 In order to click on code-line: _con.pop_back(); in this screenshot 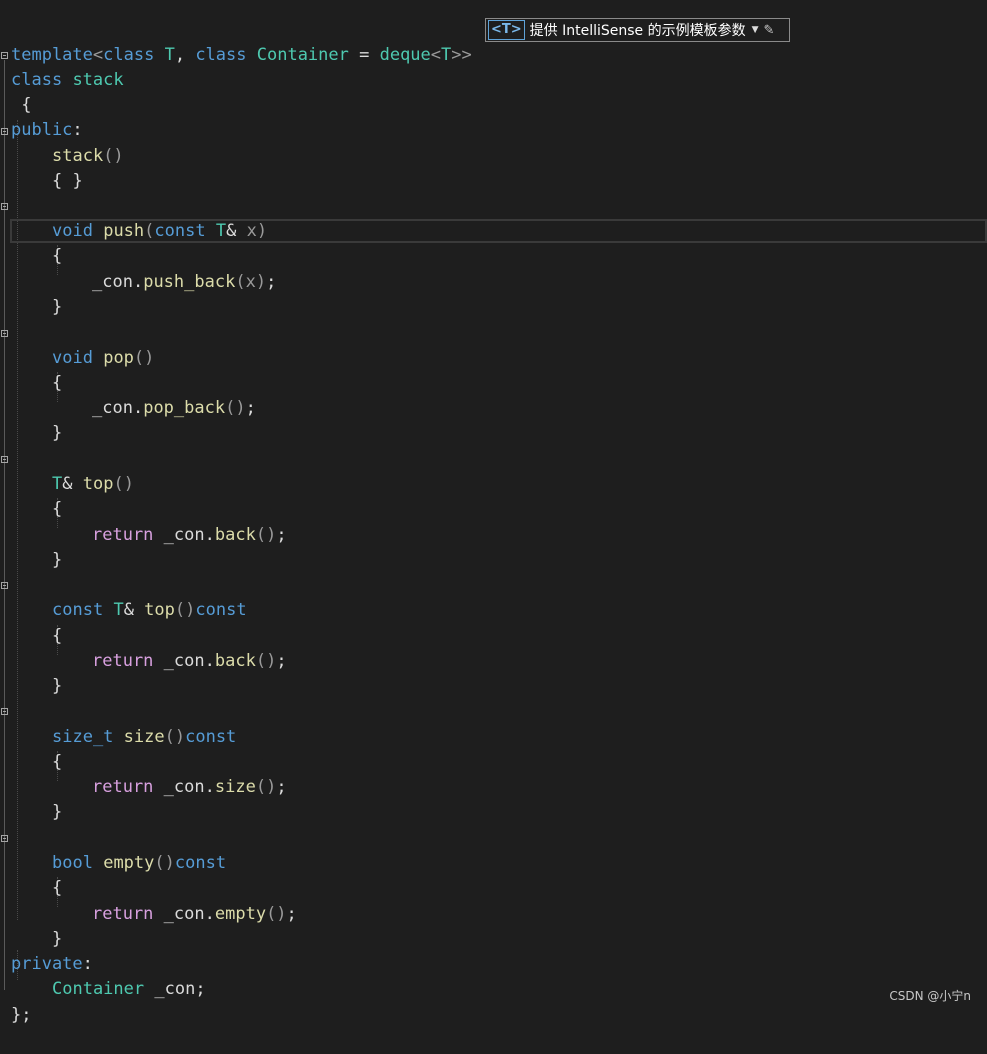, I will do `click(128, 394)`.